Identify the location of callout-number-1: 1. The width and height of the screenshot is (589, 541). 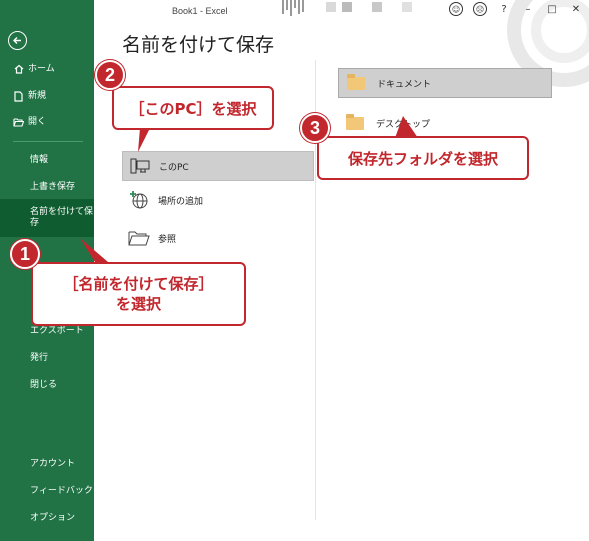
(25, 254).